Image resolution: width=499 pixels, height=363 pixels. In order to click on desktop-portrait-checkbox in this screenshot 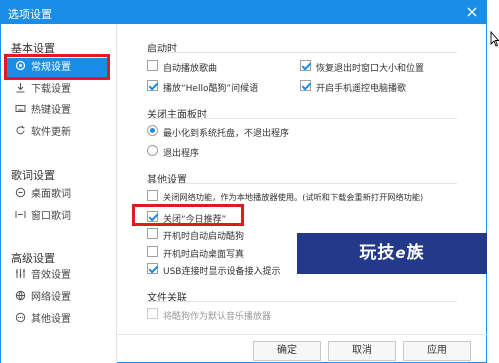, I will do `click(152, 251)`.